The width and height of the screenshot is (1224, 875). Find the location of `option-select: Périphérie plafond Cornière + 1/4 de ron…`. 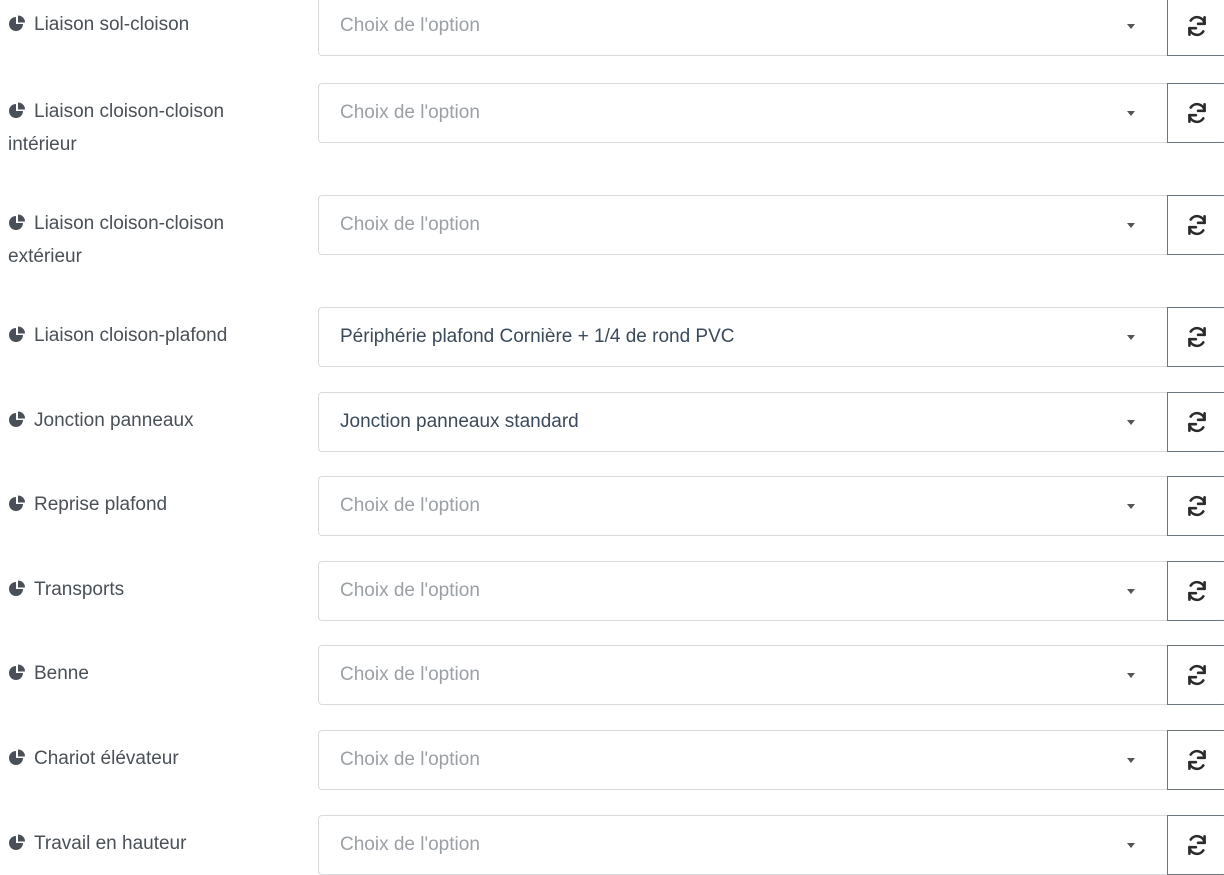

option-select: Périphérie plafond Cornière + 1/4 de ron… is located at coordinates (742, 337).